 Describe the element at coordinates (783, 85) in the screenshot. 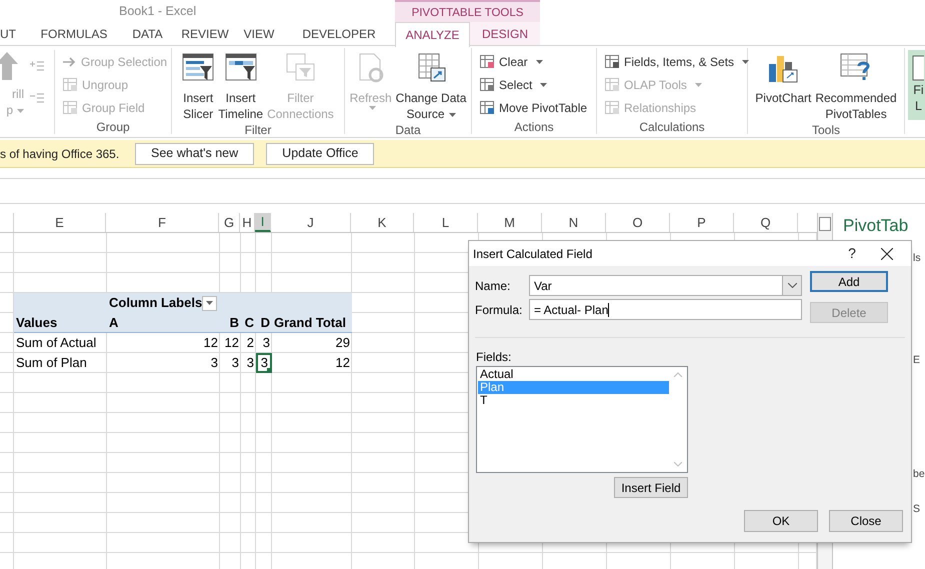

I see `ribbon-button: PivotChart` at that location.